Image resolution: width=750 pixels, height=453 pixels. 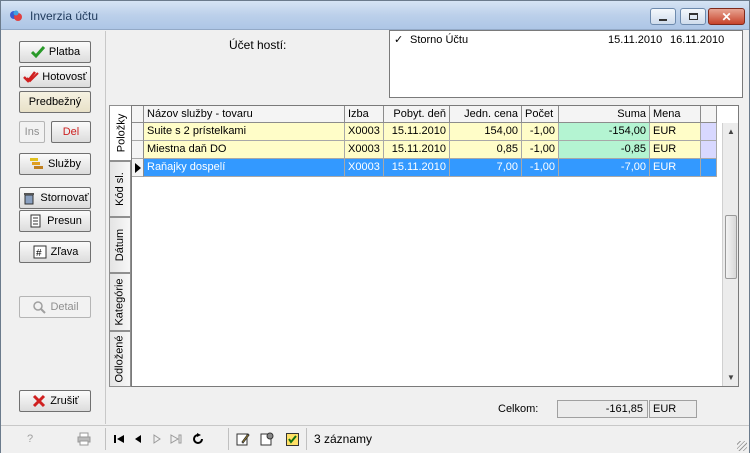 I want to click on tab-kategorie: Kategórie, so click(x=120, y=302).